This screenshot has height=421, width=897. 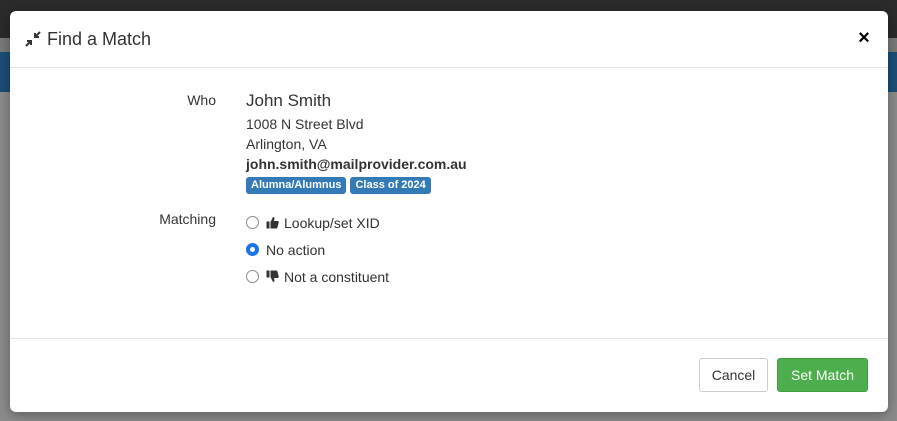 I want to click on modal-title: Find a Match, so click(x=88, y=39).